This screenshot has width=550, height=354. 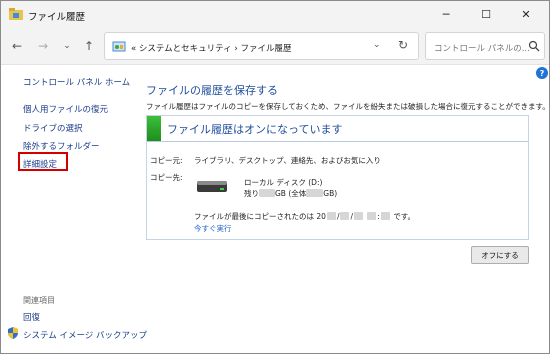 What do you see at coordinates (330, 193) in the screenshot?
I see `drive-space-suffix: GB)` at bounding box center [330, 193].